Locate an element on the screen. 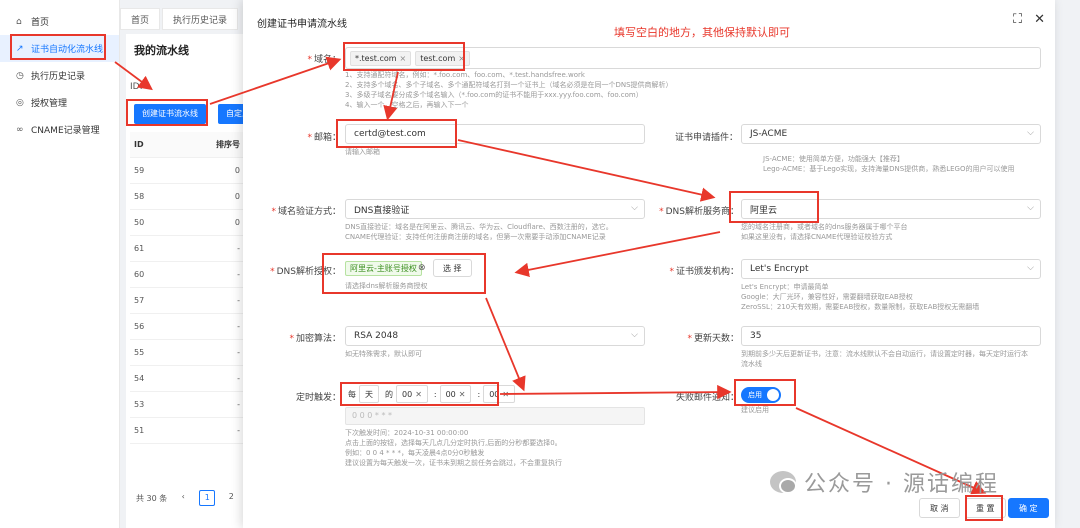  highlight-dns-provider is located at coordinates (774, 207).